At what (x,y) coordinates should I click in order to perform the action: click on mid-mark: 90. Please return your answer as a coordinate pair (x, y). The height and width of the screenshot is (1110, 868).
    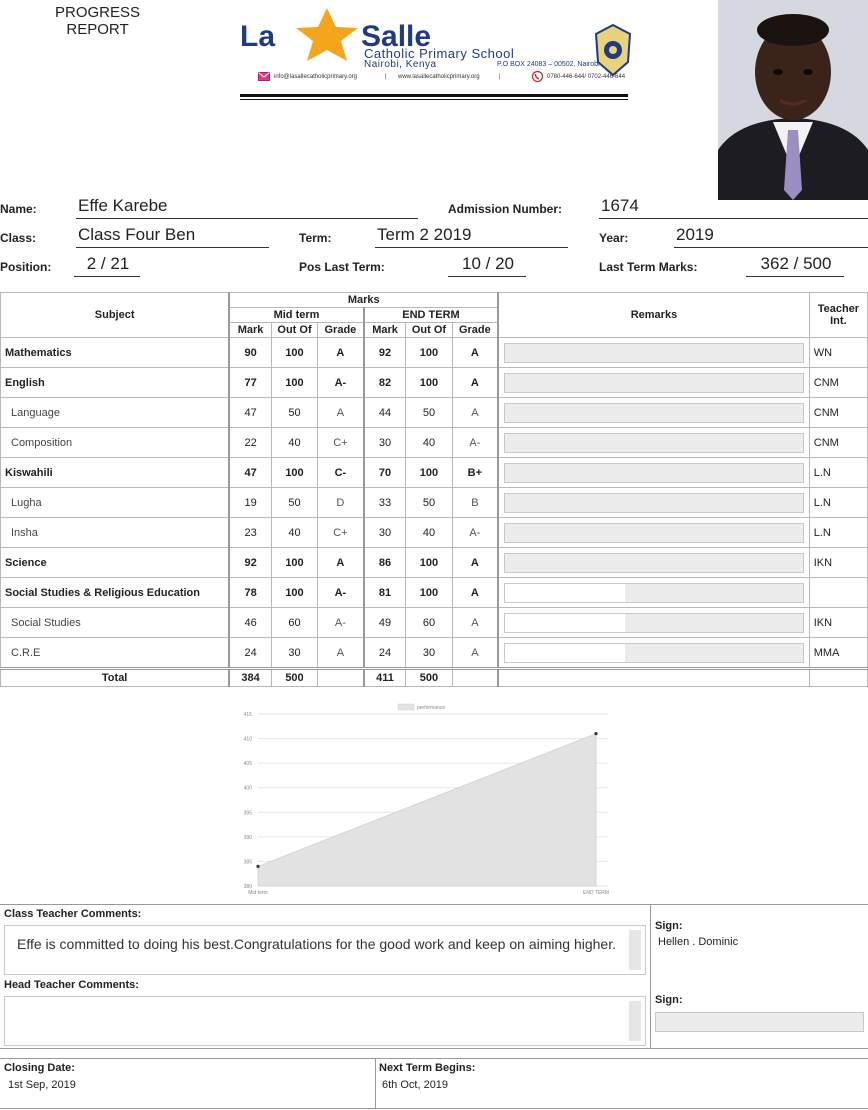
    Looking at the image, I should click on (250, 352).